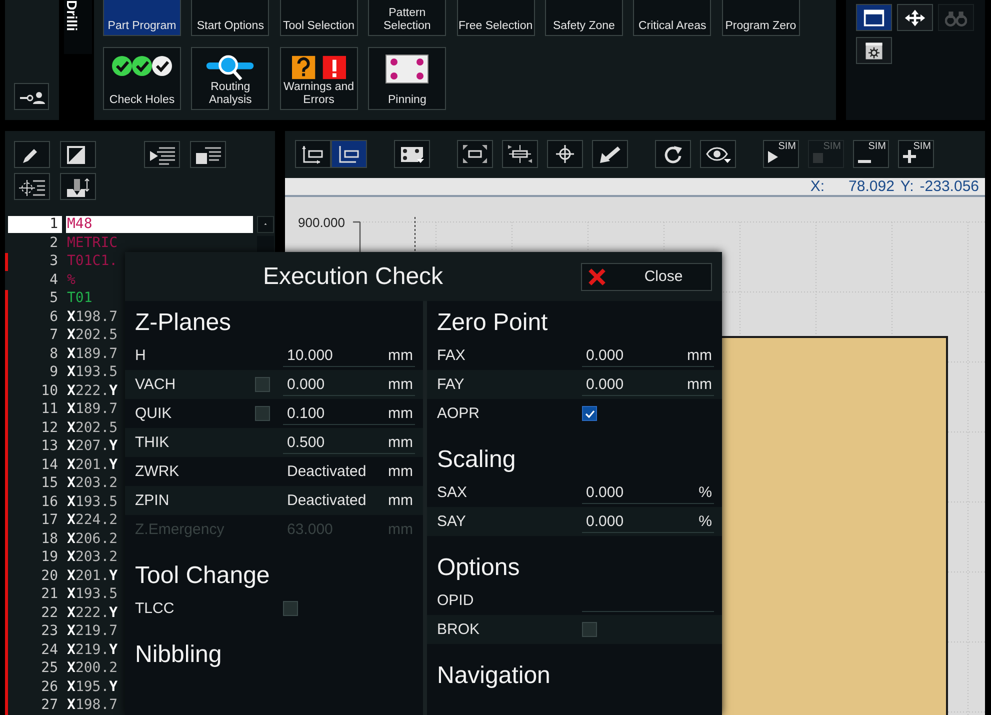 Image resolution: width=991 pixels, height=715 pixels. I want to click on code-line: X206.2, so click(92, 539).